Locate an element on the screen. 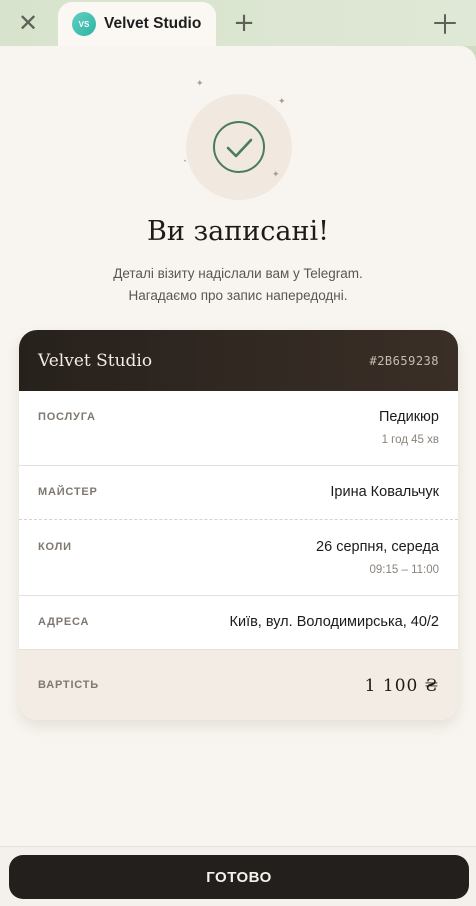 This screenshot has height=906, width=476. studio-name: Velvet Studio is located at coordinates (95, 360).